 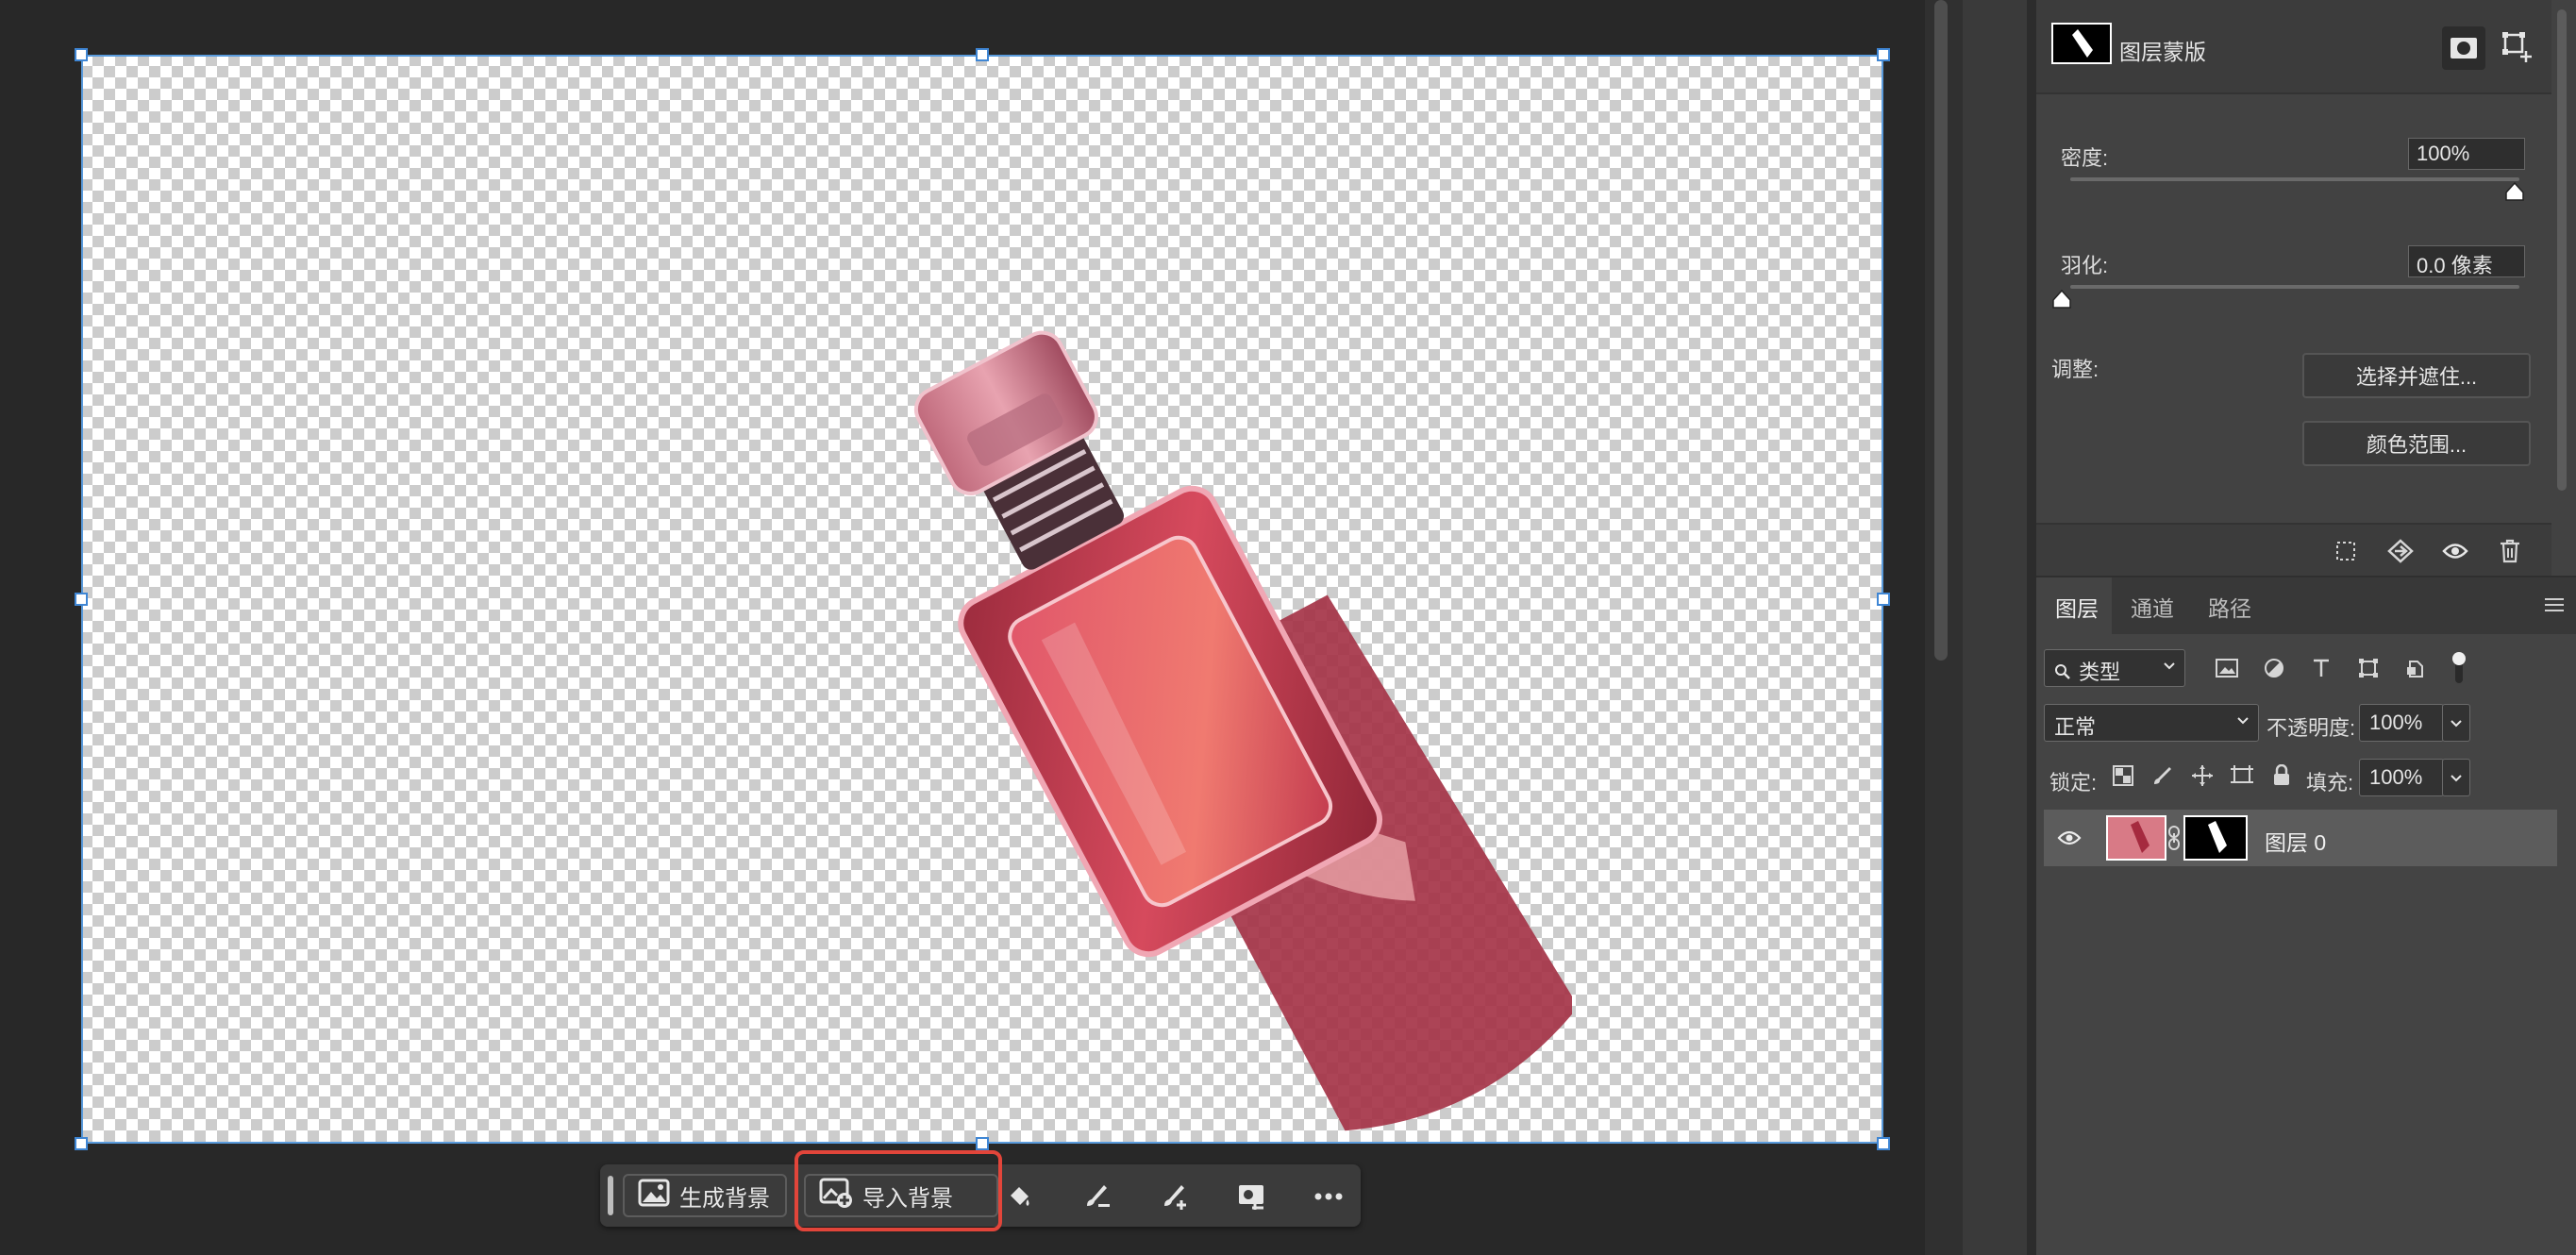 I want to click on mask-settings-icon, so click(x=1251, y=1196).